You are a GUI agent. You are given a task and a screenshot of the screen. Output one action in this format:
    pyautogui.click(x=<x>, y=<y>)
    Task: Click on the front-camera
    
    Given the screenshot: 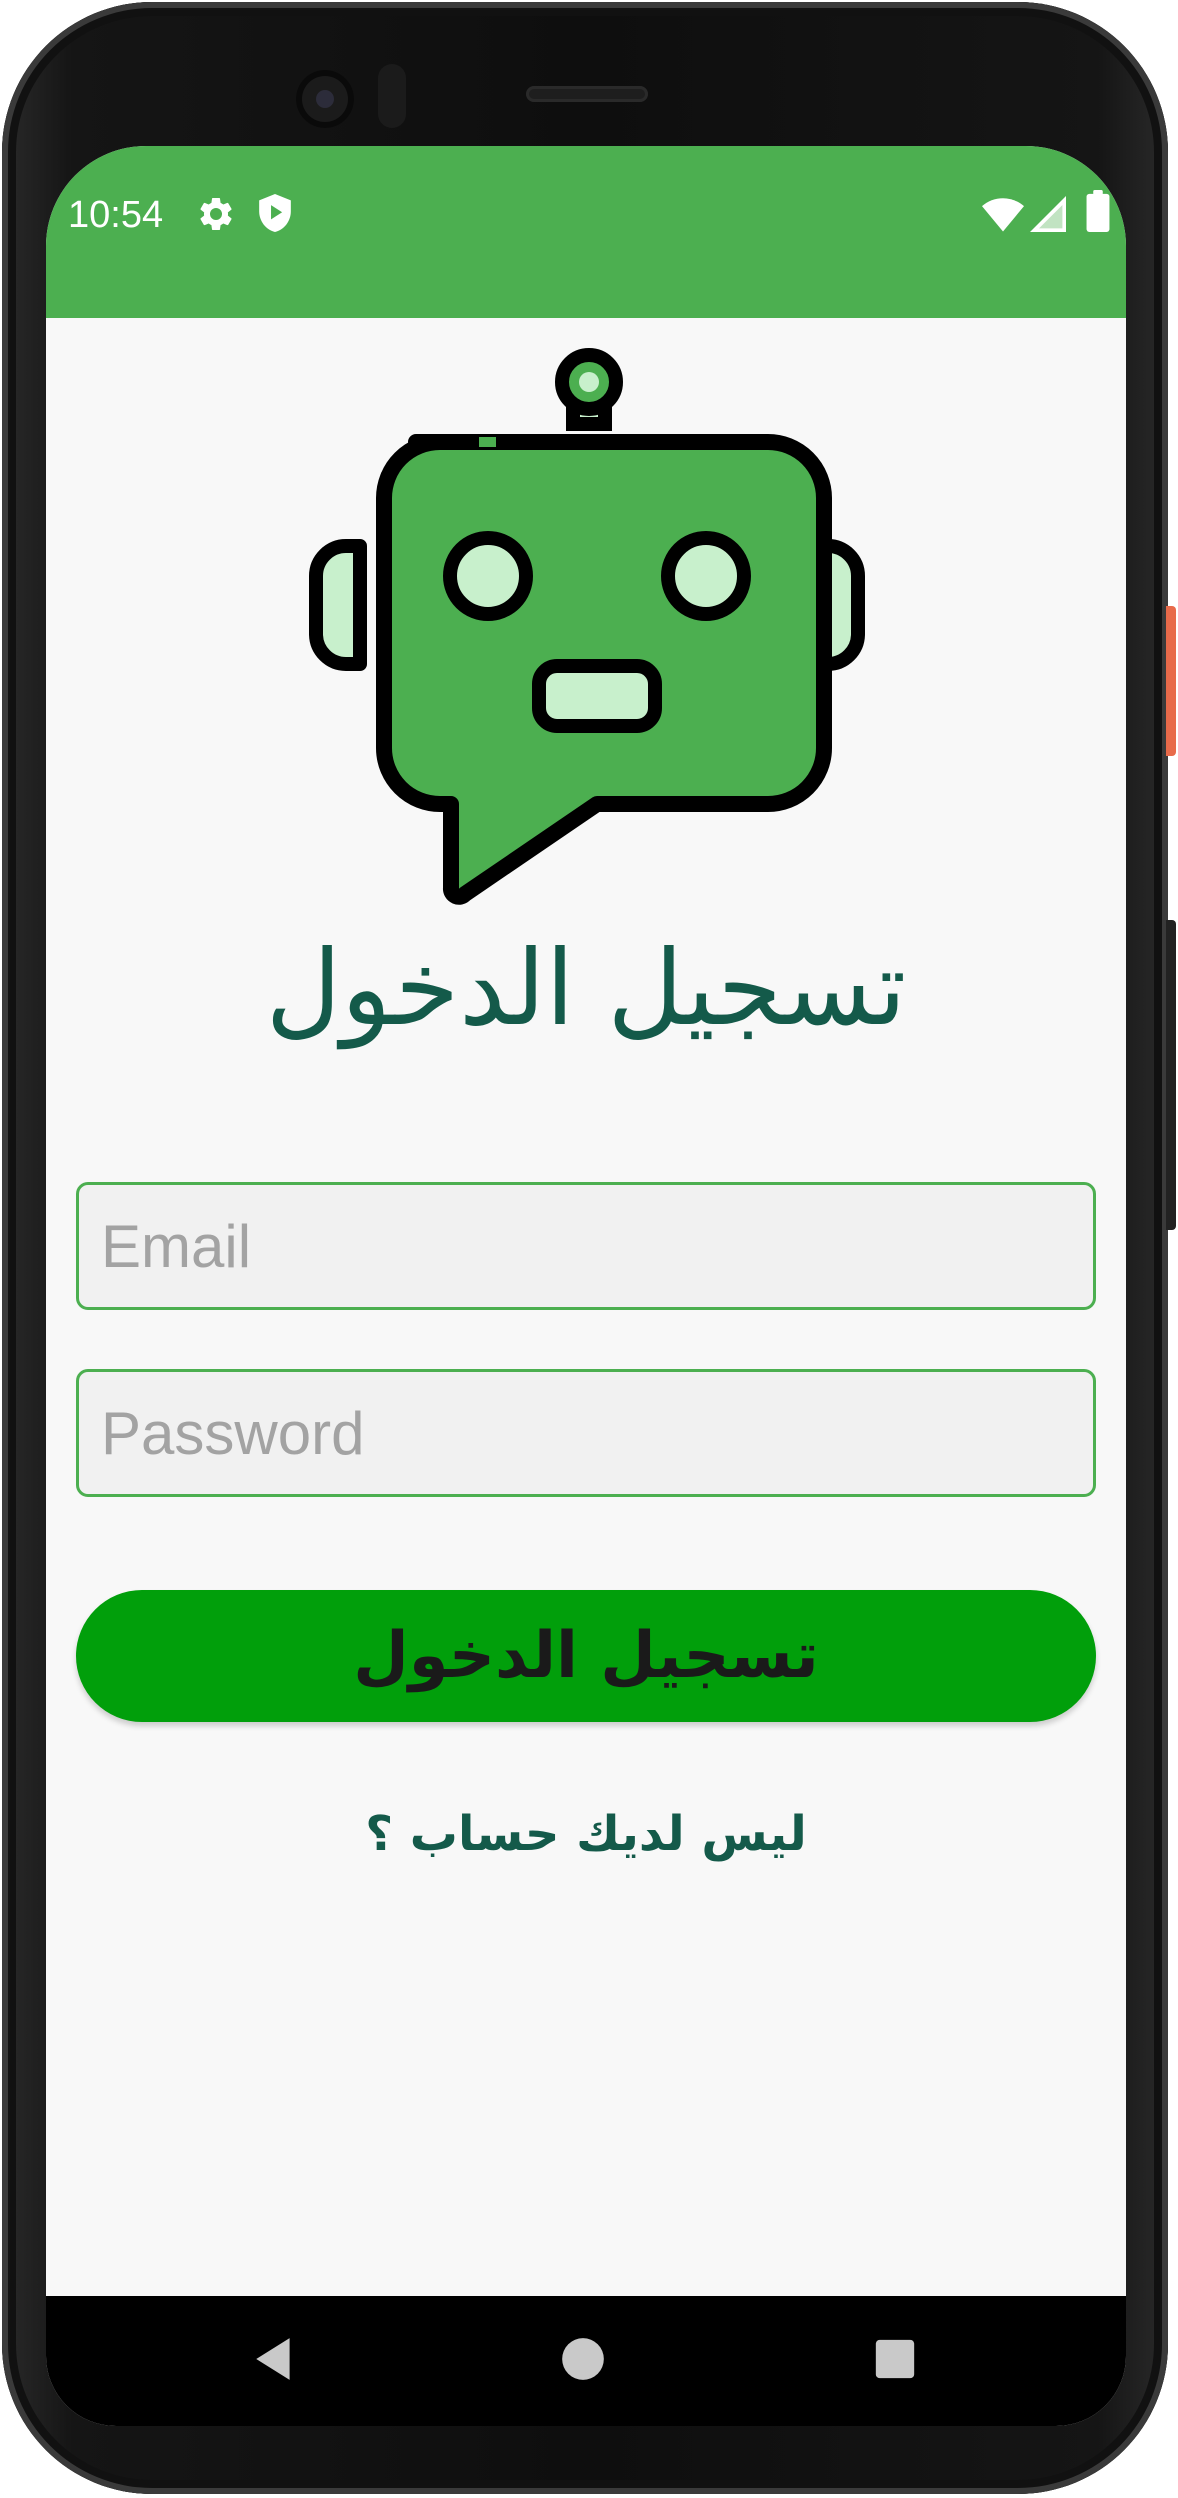 What is the action you would take?
    pyautogui.click(x=325, y=99)
    